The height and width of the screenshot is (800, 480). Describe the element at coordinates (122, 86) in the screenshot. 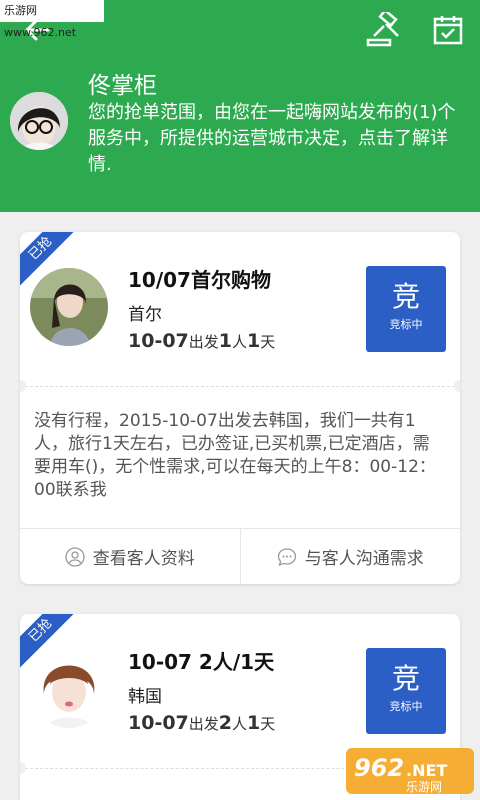

I see `user-name: 佟掌柜` at that location.